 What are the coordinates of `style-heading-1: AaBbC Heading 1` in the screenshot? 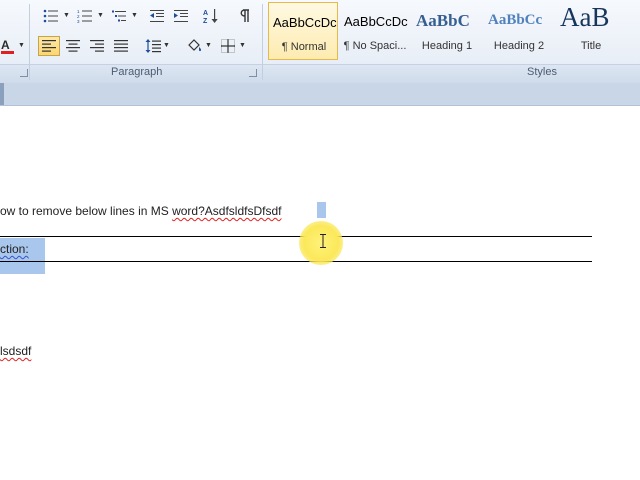 It's located at (447, 31).